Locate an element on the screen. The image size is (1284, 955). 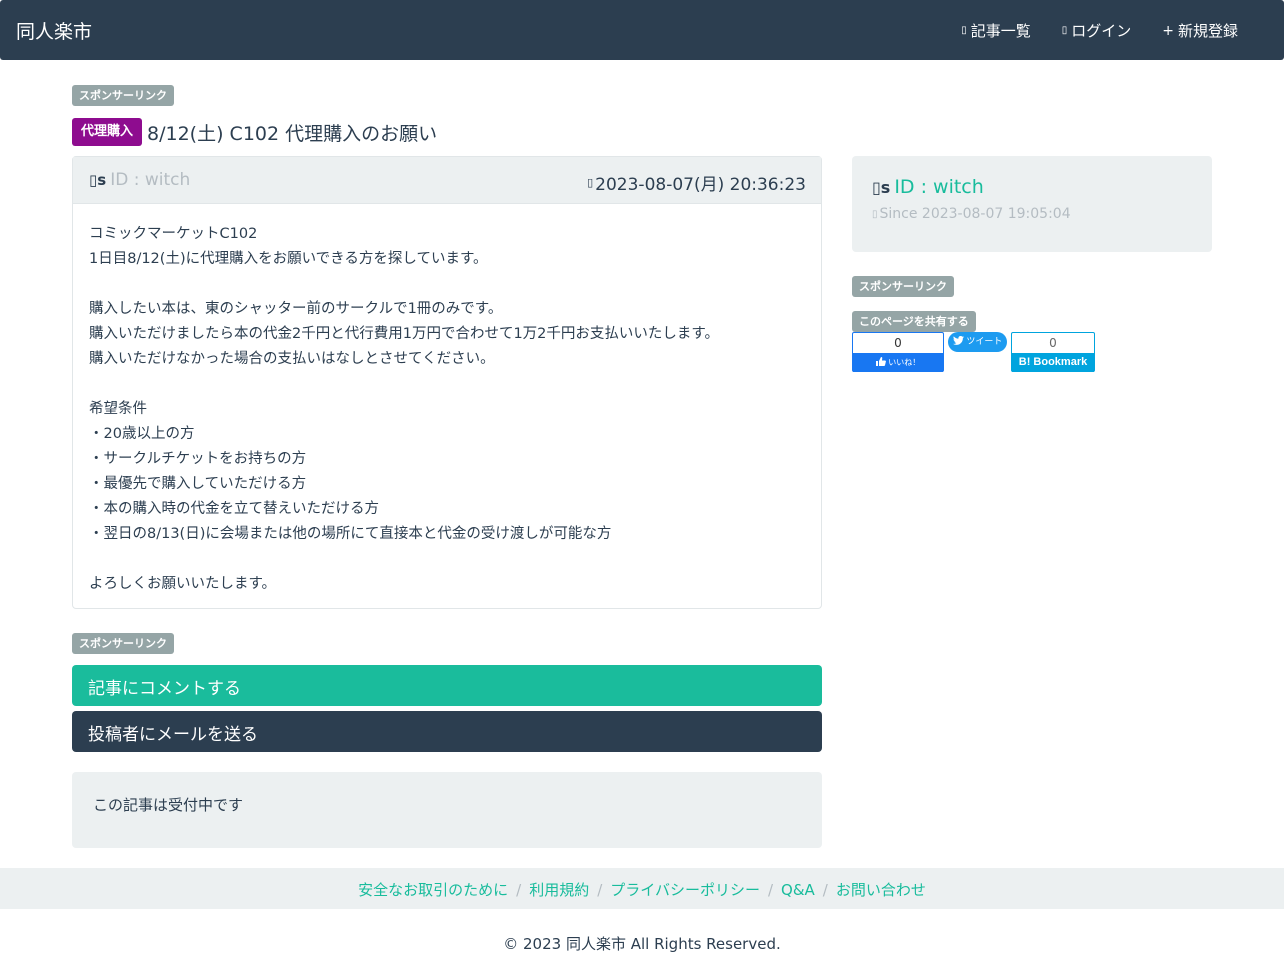
footer-link-privacy: プライバシーポリシー is located at coordinates (685, 890).